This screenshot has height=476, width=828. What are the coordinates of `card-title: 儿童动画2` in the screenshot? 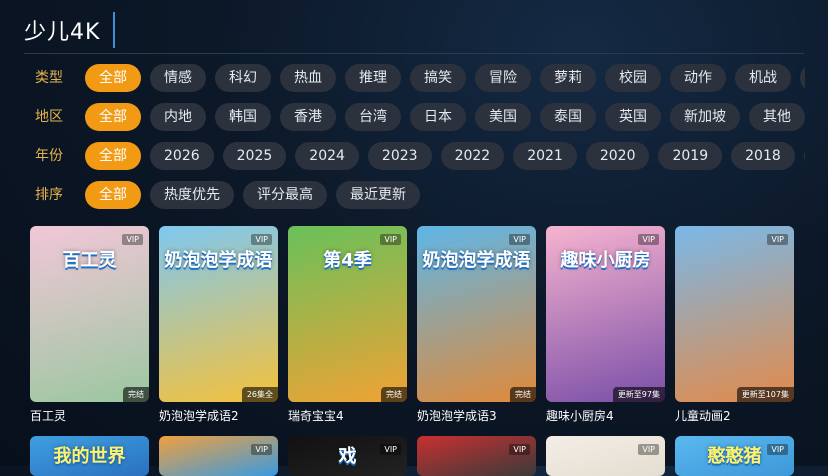 It's located at (703, 416).